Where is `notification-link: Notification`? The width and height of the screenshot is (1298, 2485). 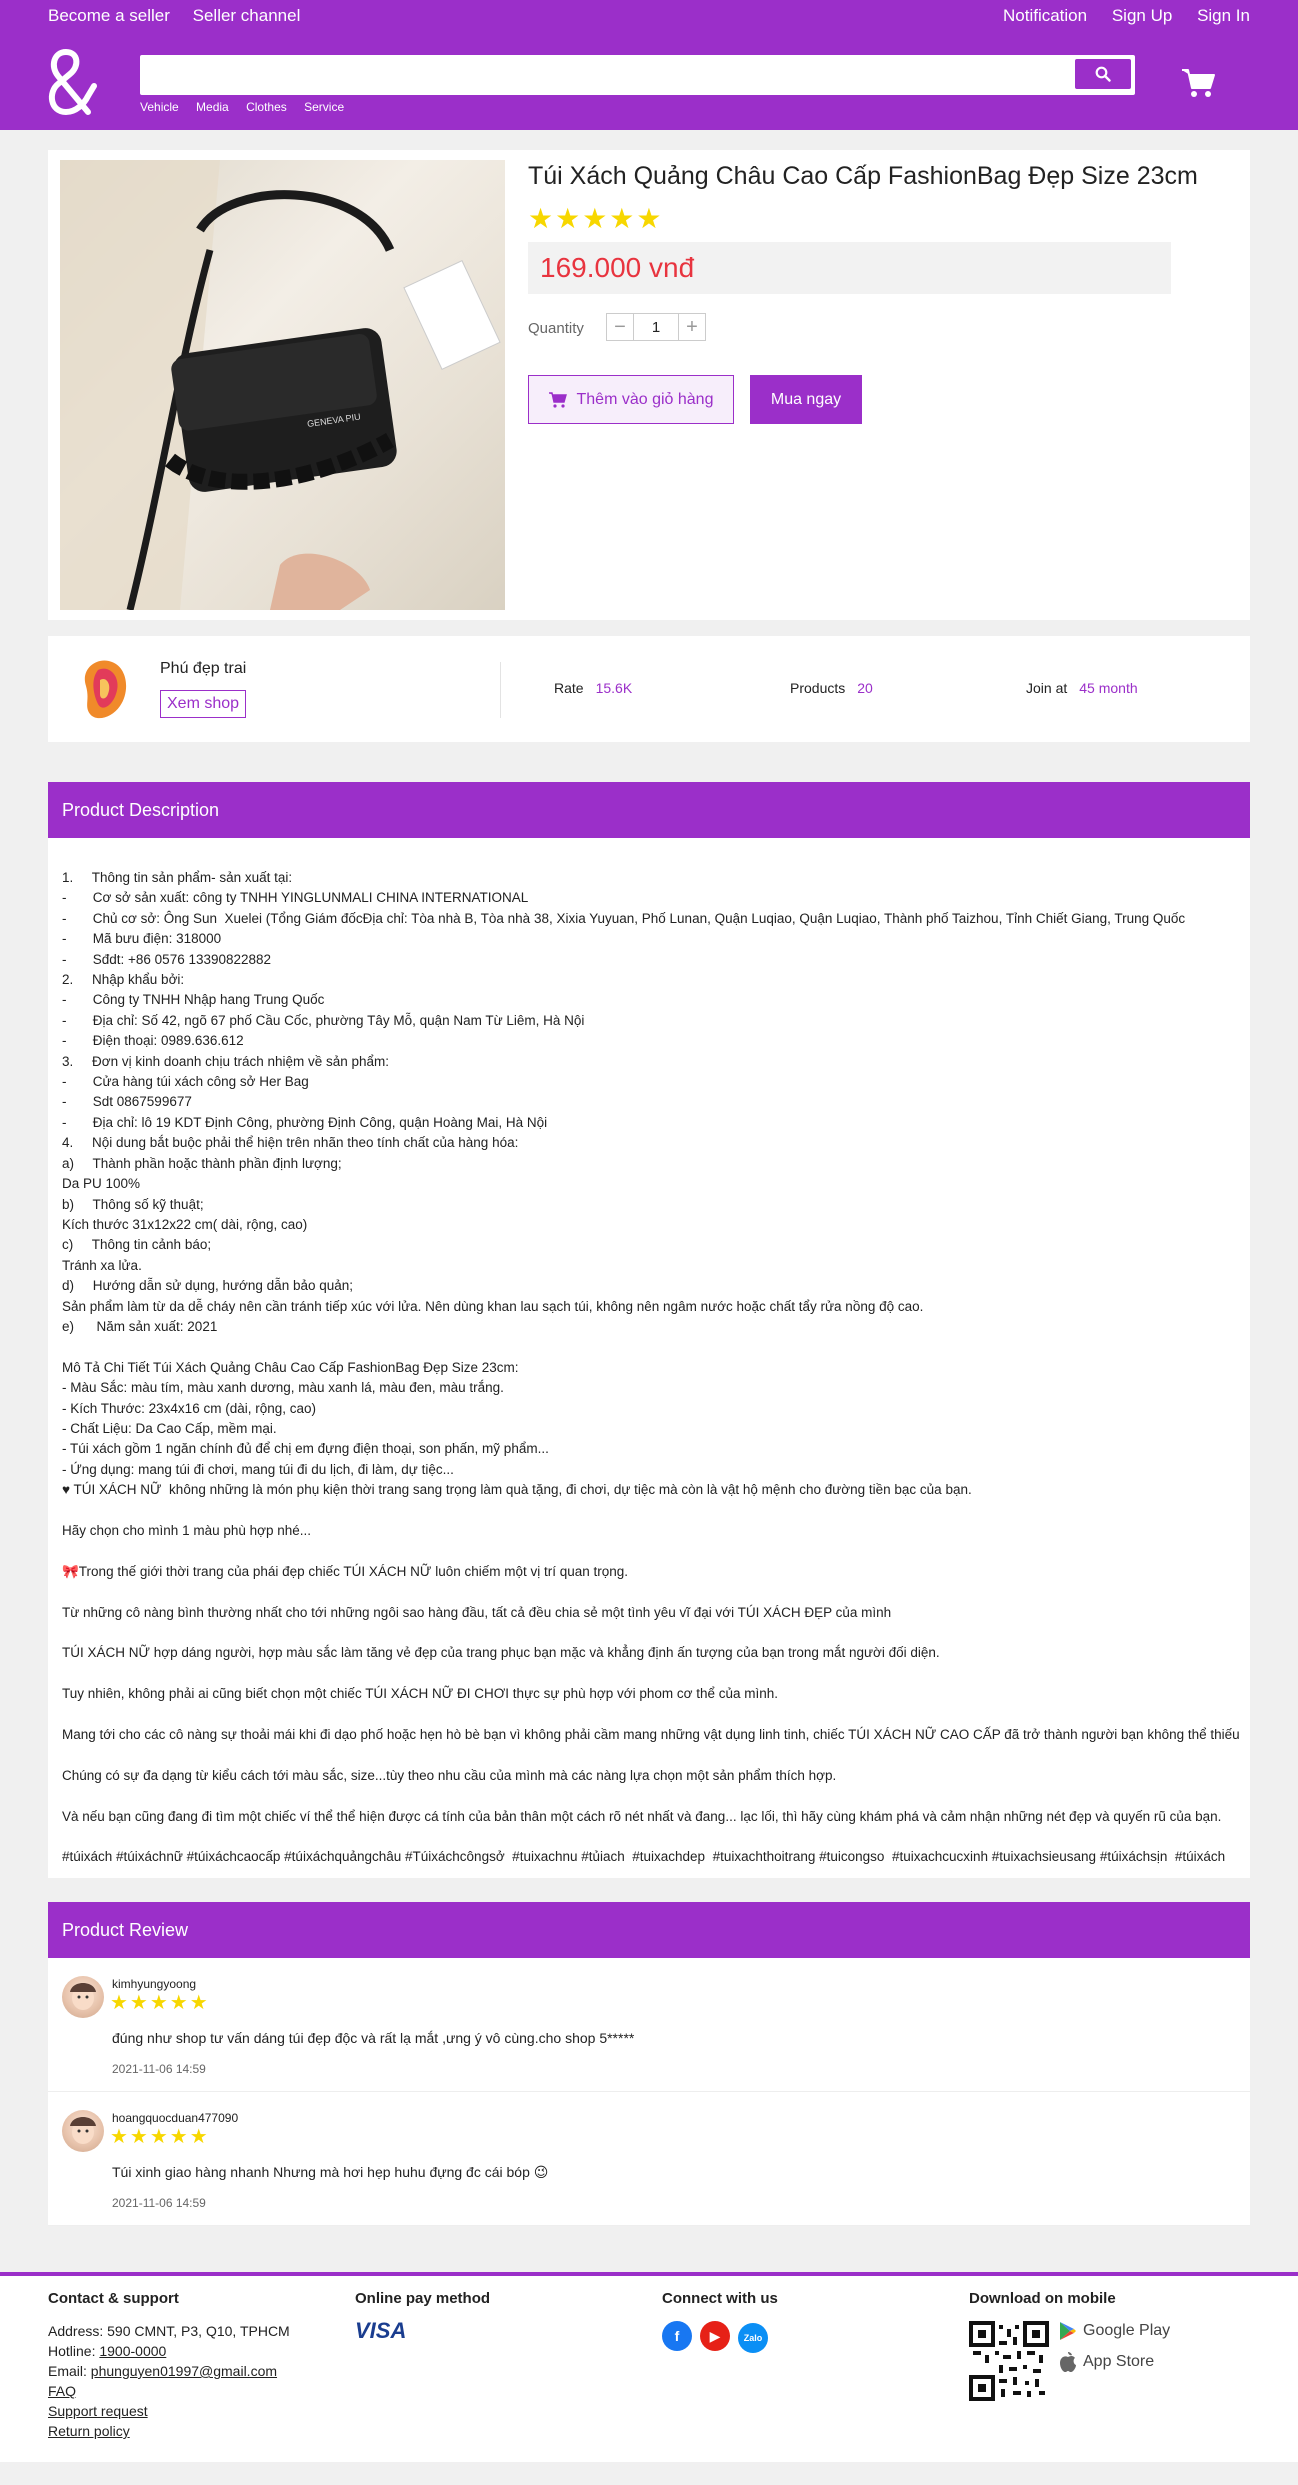
notification-link: Notification is located at coordinates (1045, 15).